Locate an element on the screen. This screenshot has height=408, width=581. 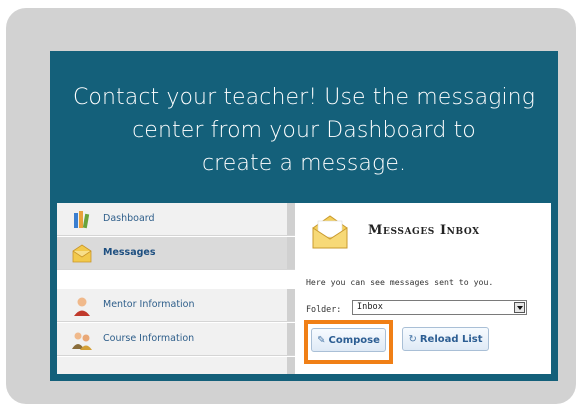
sidebar-item-label: Messages is located at coordinates (129, 252).